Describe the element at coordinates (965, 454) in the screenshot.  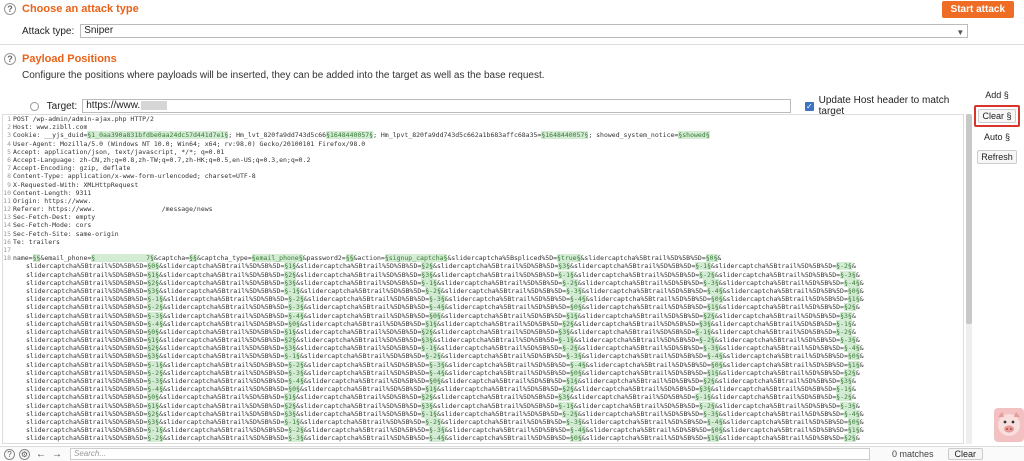
I see `search-clear-button: Clear` at that location.